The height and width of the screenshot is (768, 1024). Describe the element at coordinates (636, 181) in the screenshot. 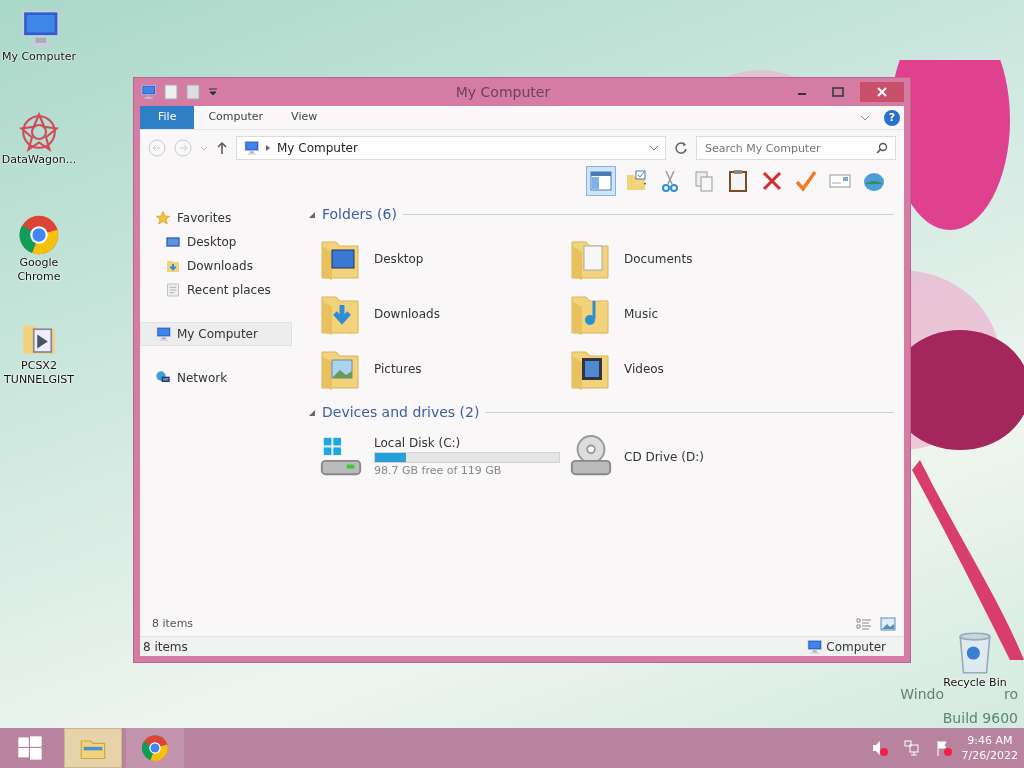

I see `folder-check-icon` at that location.